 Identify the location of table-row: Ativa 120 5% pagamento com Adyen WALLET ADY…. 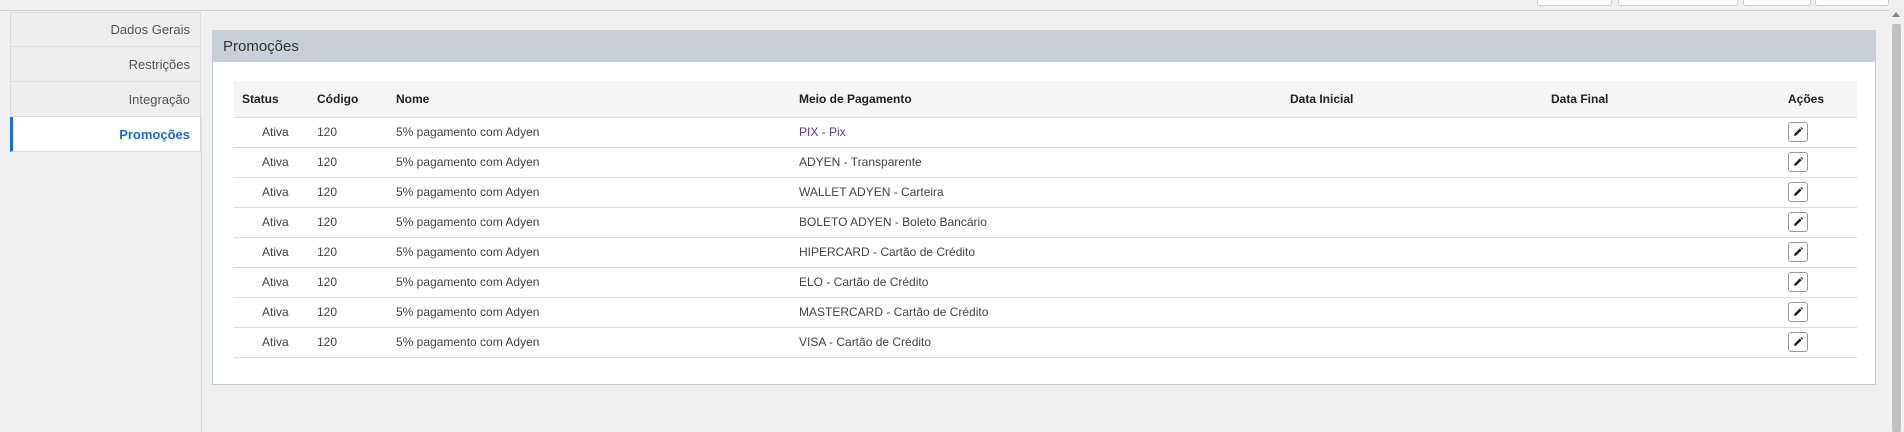
(1045, 192).